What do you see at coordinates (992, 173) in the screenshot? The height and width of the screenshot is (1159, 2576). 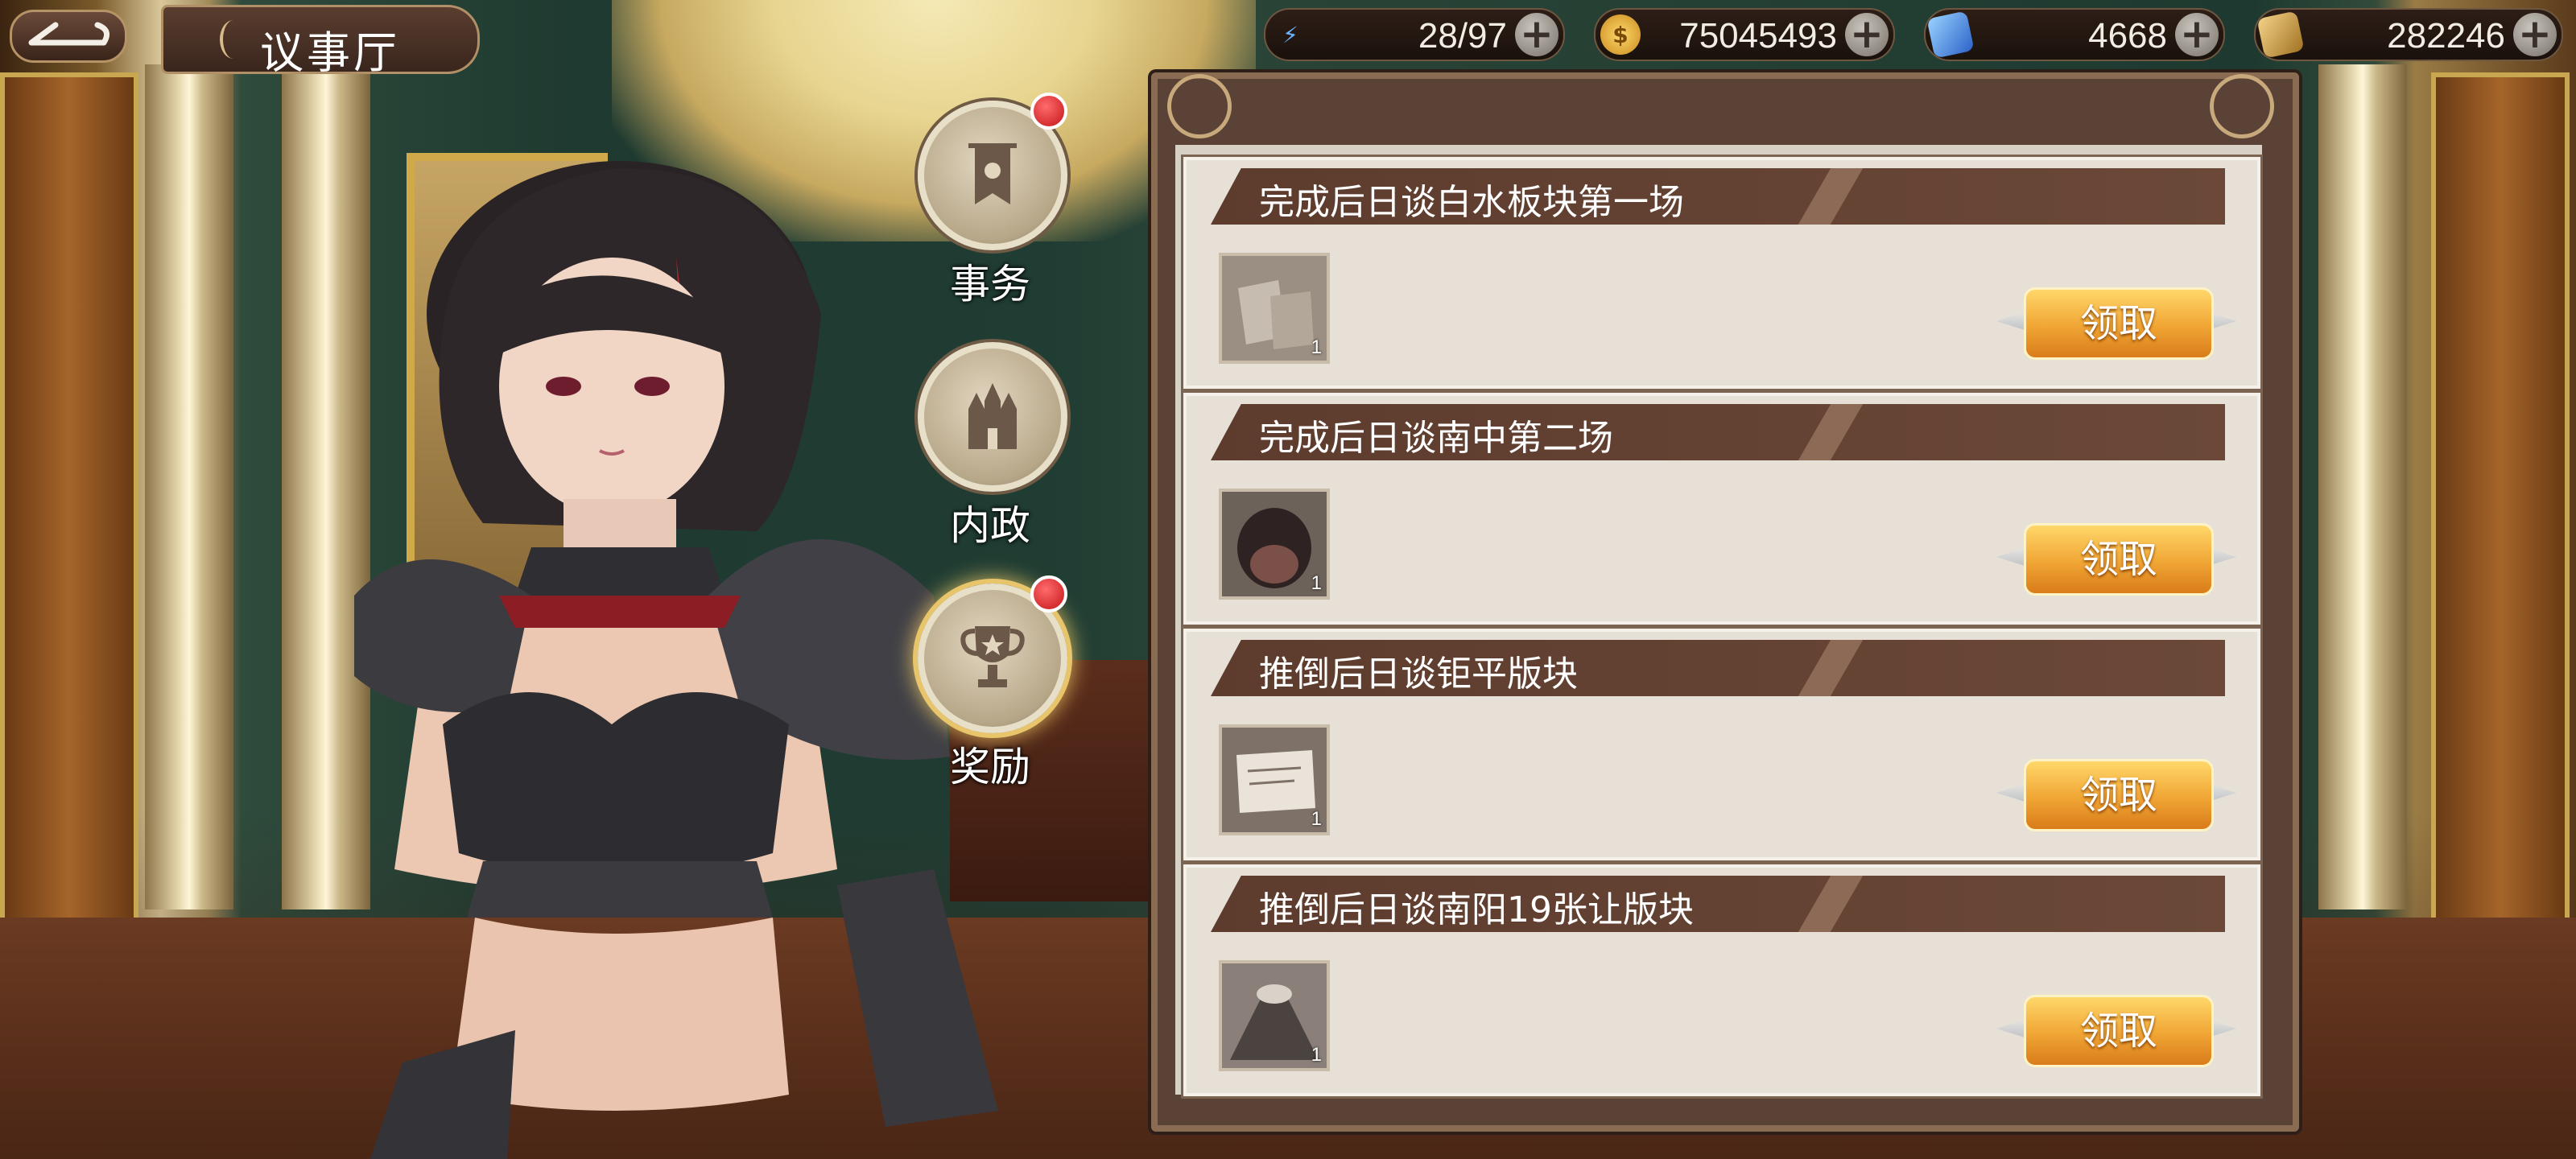 I see `banner-icon` at bounding box center [992, 173].